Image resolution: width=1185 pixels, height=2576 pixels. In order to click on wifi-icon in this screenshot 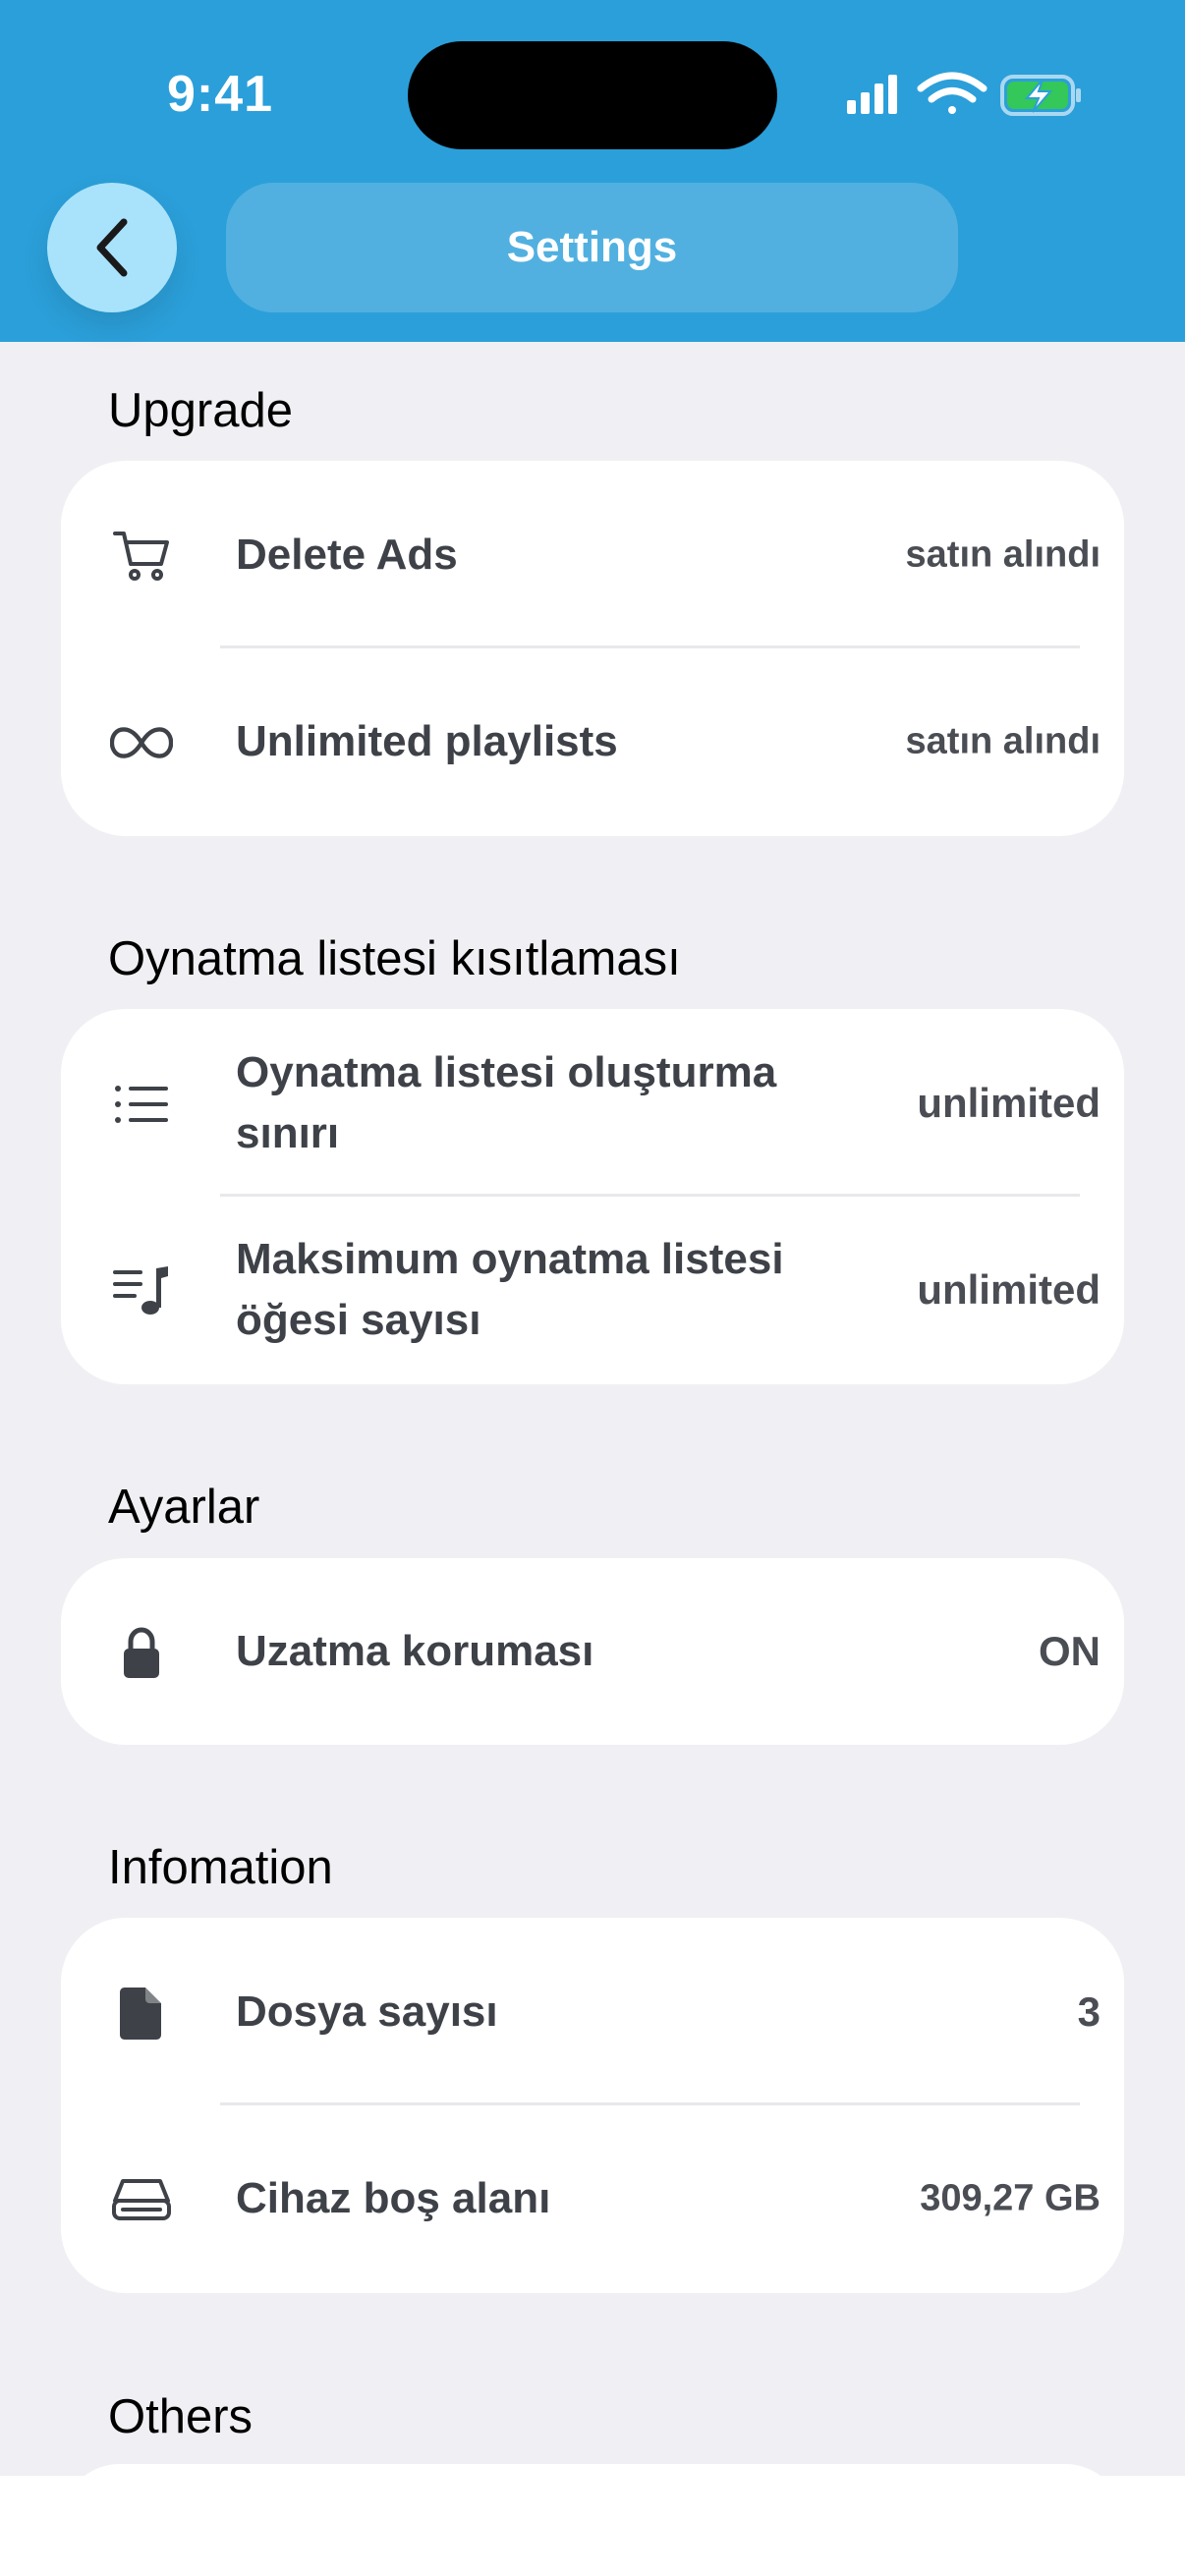, I will do `click(953, 93)`.